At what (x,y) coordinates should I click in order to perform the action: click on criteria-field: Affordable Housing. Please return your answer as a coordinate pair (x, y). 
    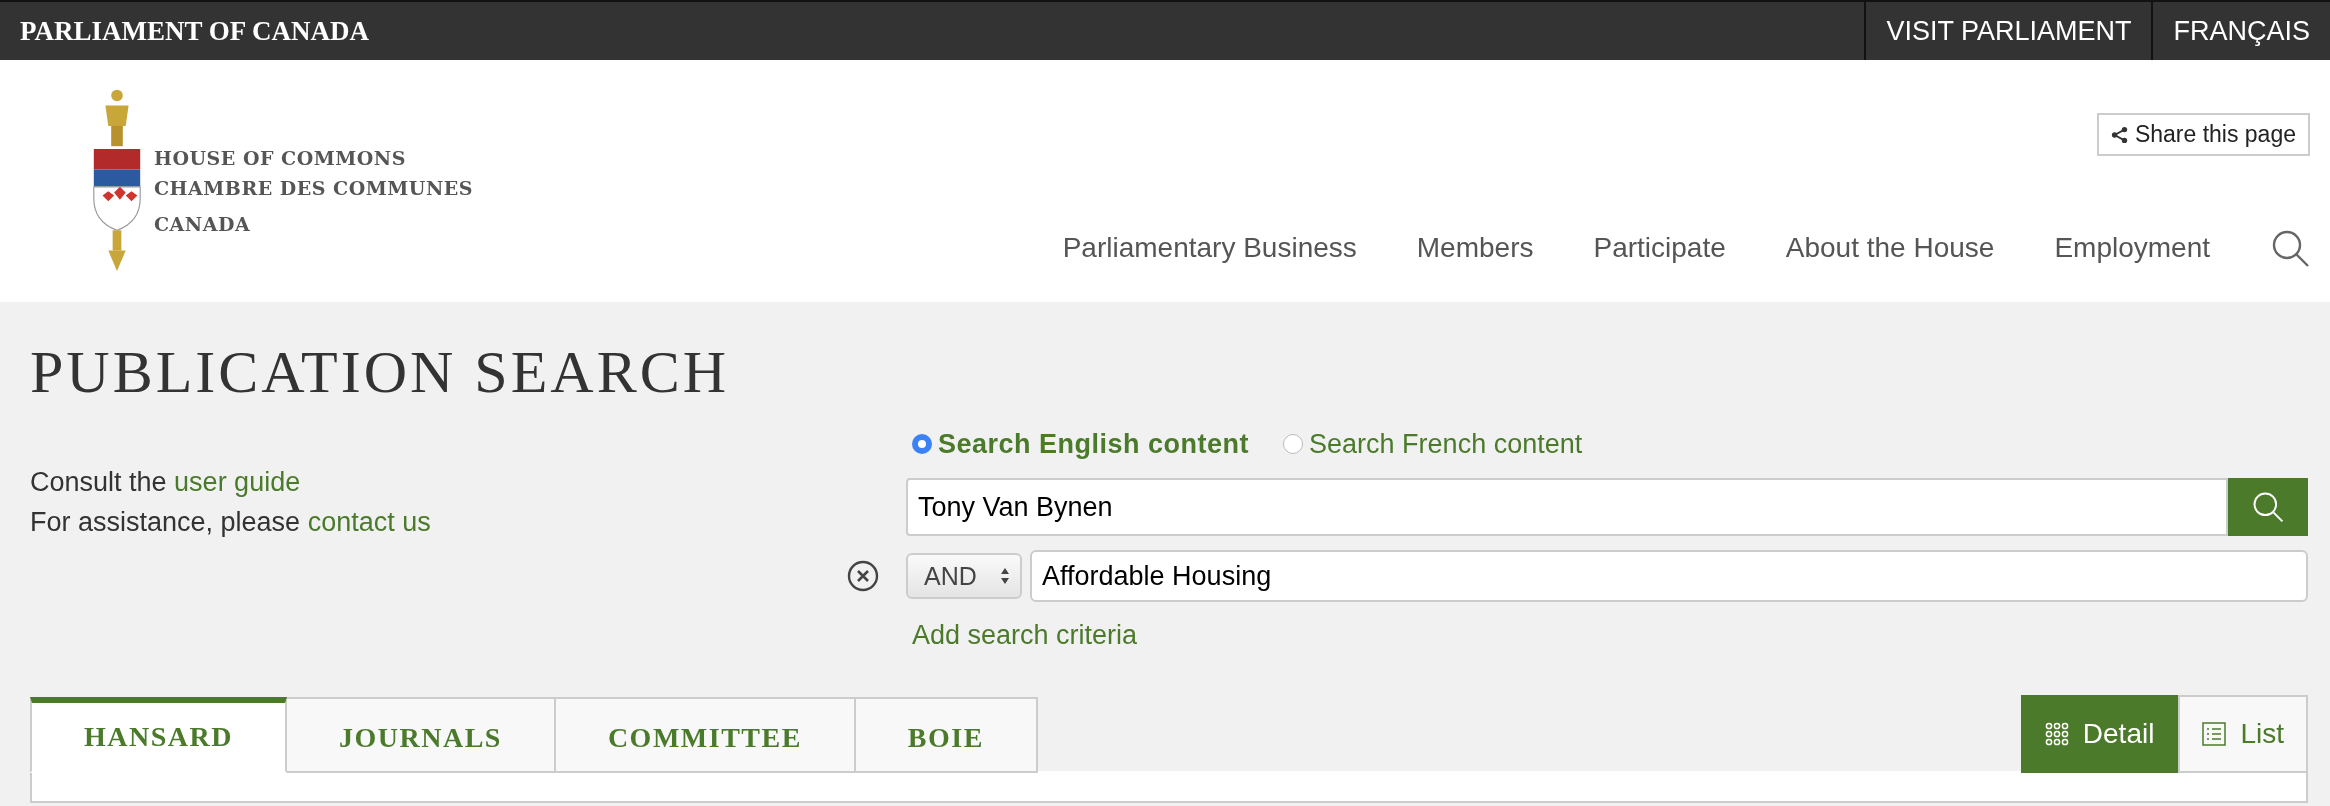
    Looking at the image, I should click on (1669, 576).